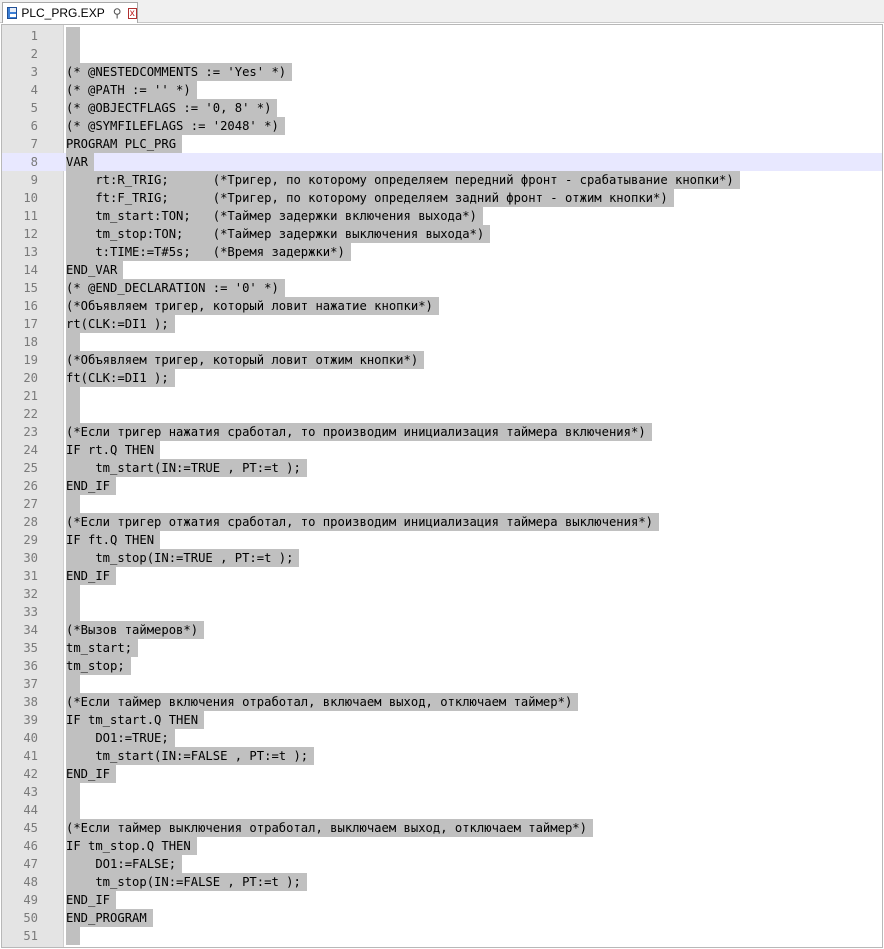  I want to click on code-line: 18, so click(442, 342).